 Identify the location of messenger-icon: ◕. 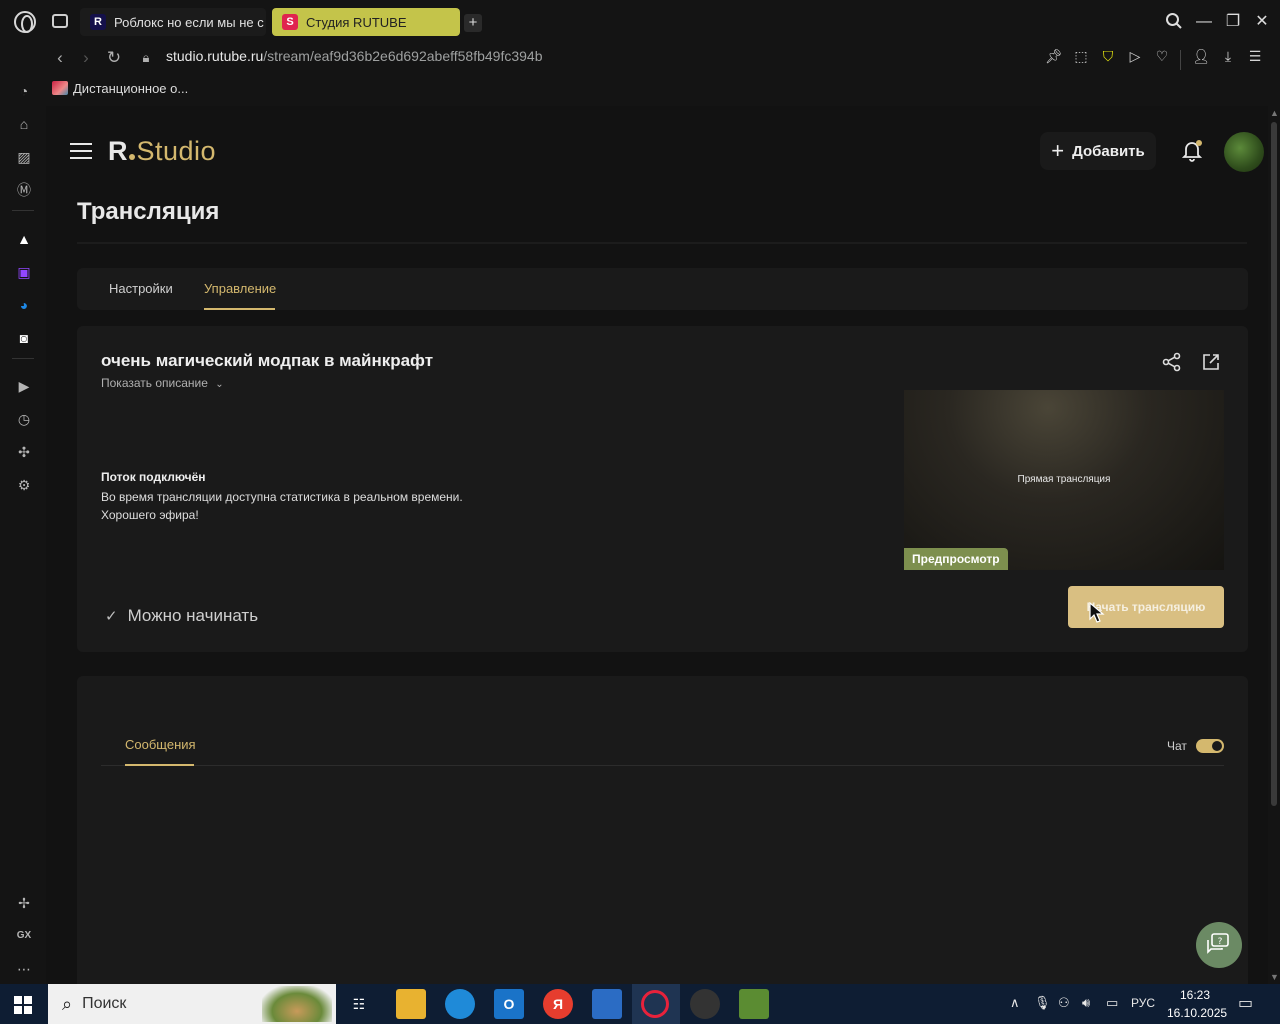
(24, 305).